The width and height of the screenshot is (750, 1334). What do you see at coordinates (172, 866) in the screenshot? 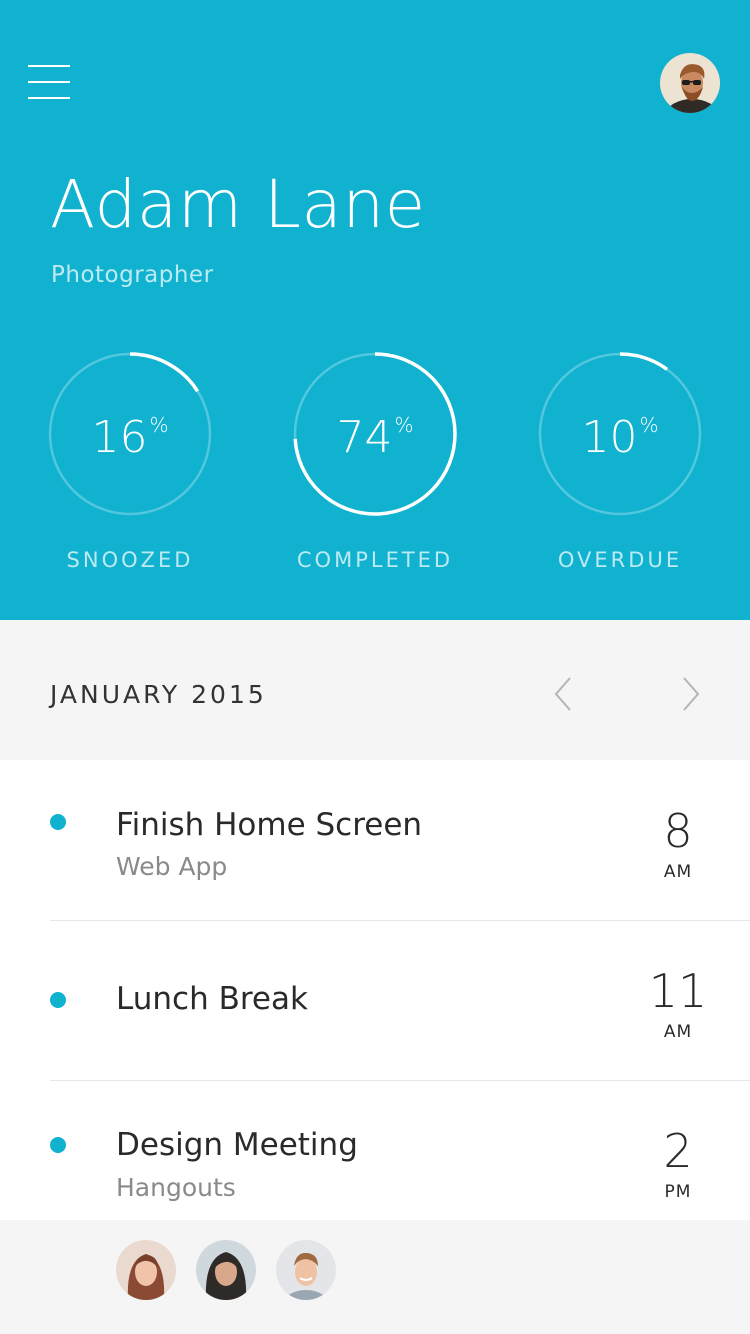
I see `event-subtitle: Web App` at bounding box center [172, 866].